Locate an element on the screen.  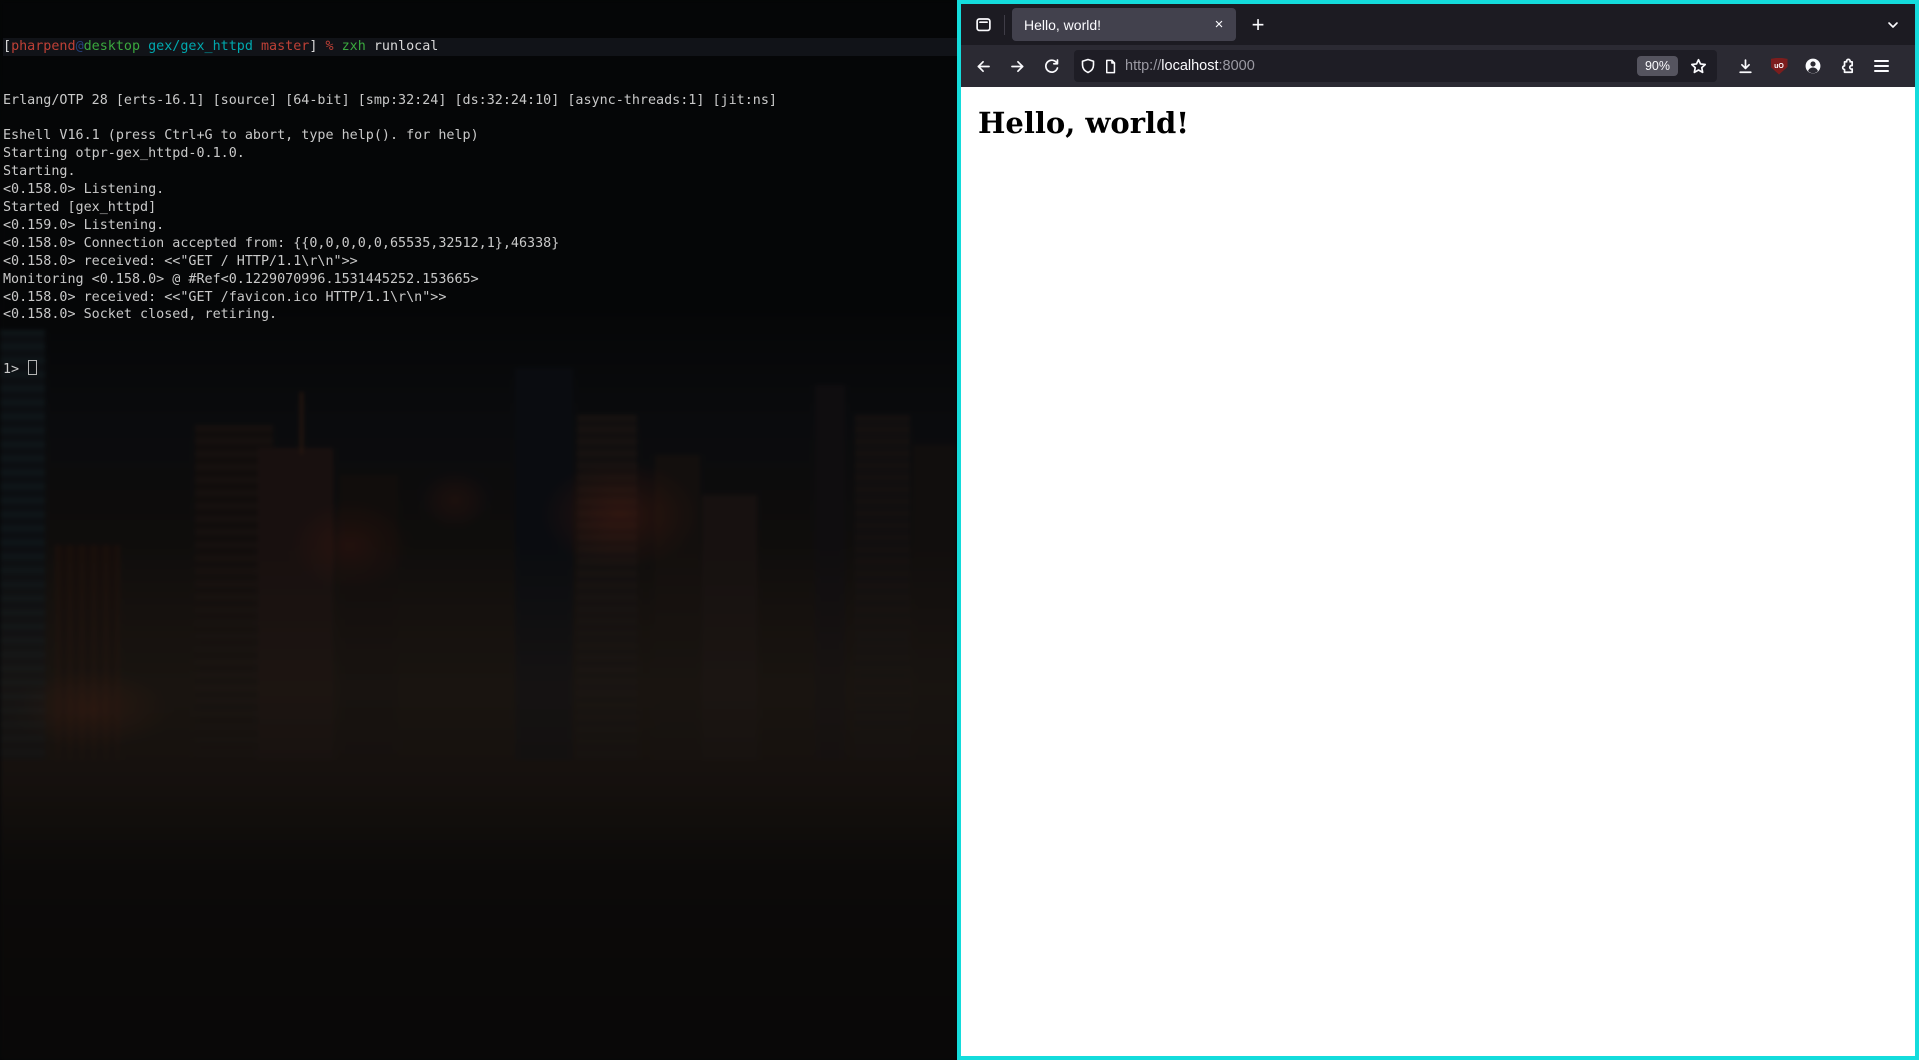
star-icon is located at coordinates (1698, 65).